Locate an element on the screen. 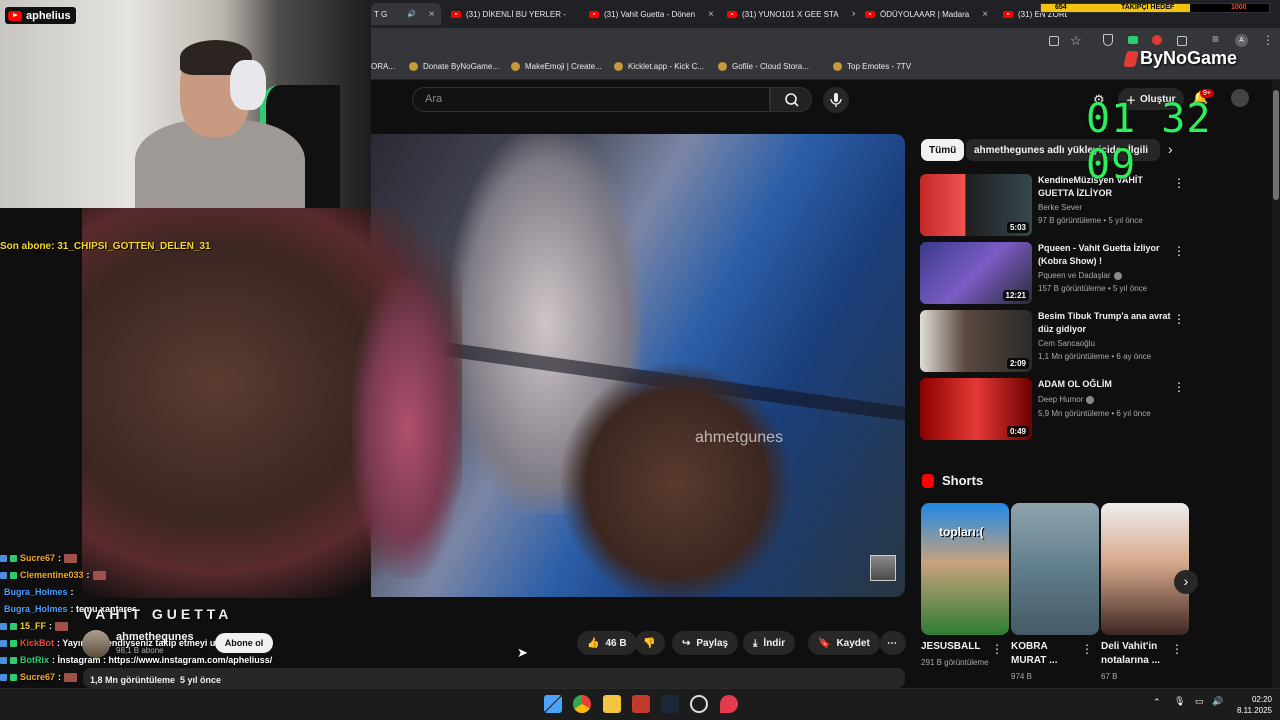 The height and width of the screenshot is (720, 1280). channel-tag-name: aphelius is located at coordinates (48, 15).